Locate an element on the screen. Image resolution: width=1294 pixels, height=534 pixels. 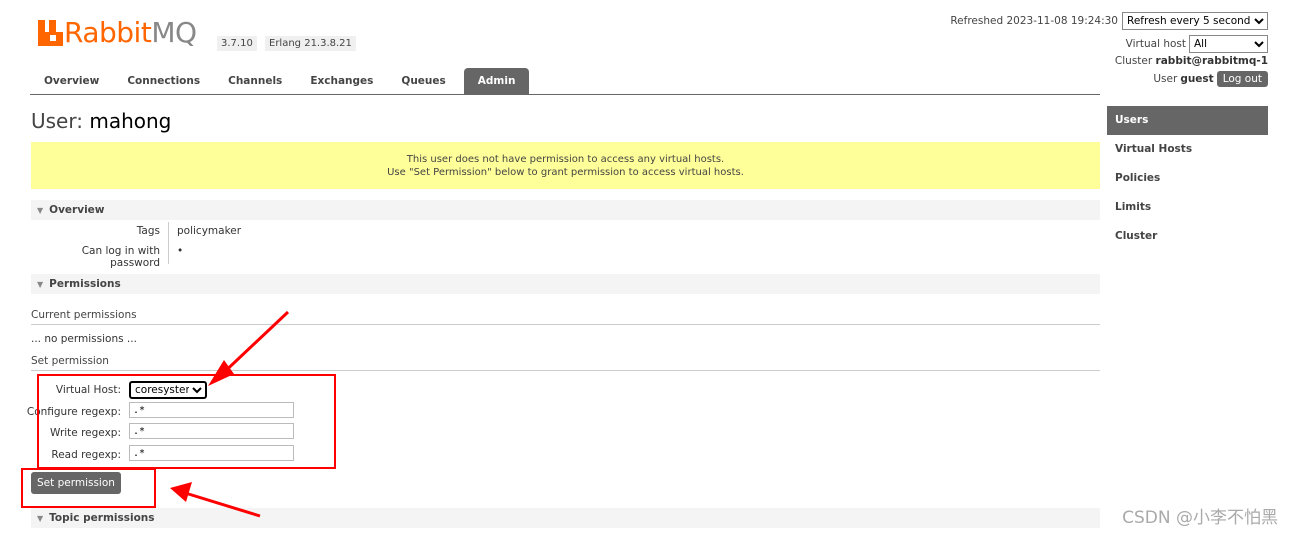
menu-item-users: Users is located at coordinates (1187, 120).